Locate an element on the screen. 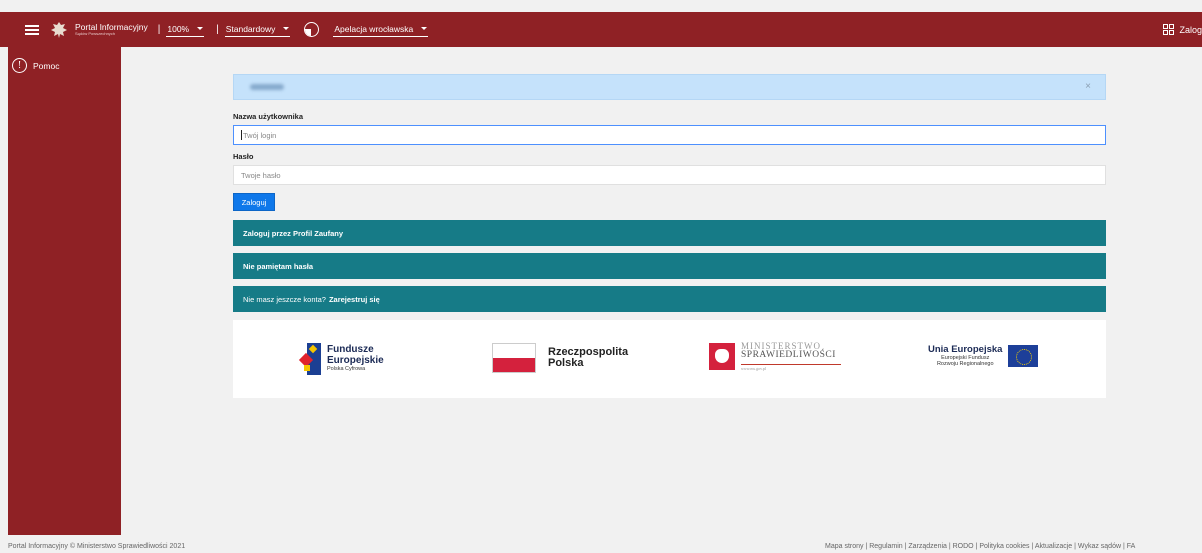  fe-line2: Europejskie is located at coordinates (355, 360).